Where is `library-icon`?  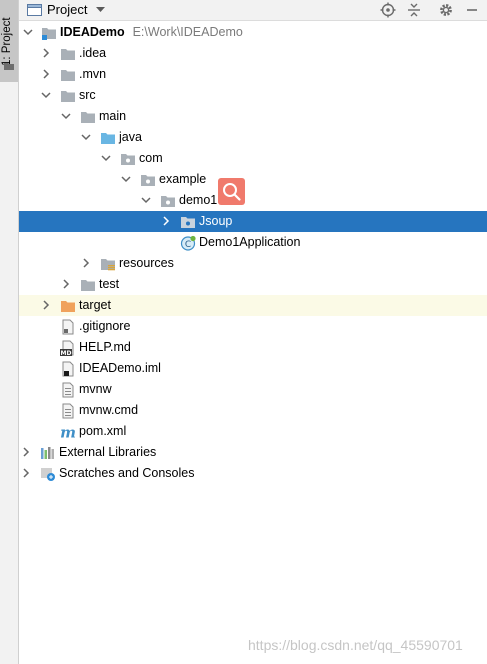
library-icon is located at coordinates (47, 453).